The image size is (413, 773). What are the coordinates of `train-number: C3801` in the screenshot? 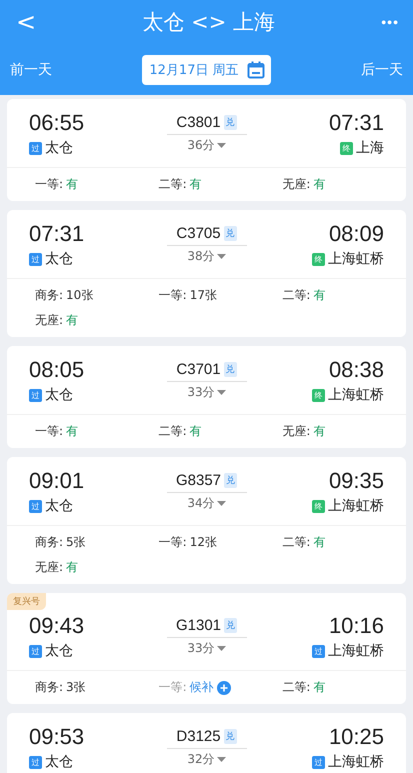 It's located at (198, 122).